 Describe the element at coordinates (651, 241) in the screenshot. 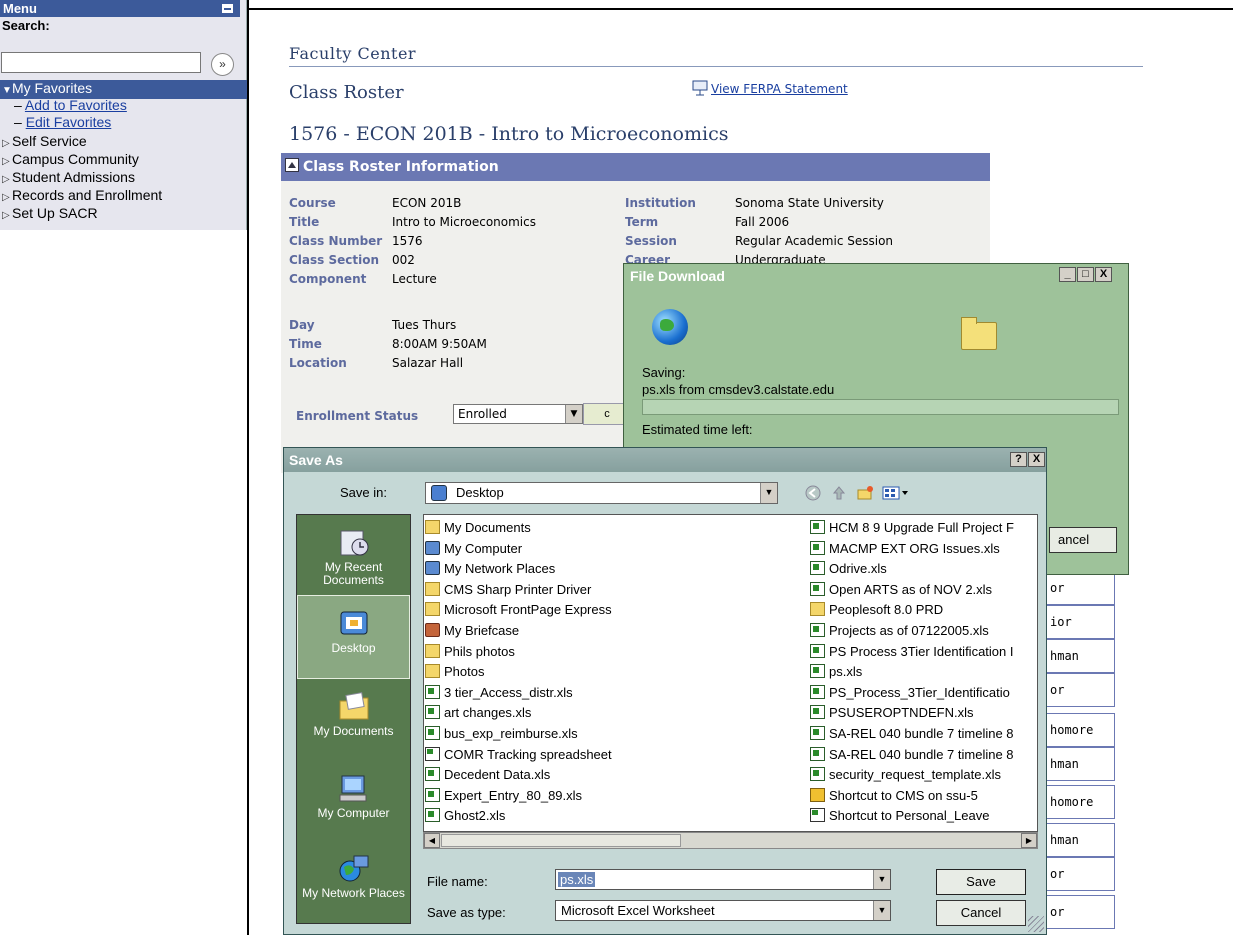

I see `session-label: Session` at that location.